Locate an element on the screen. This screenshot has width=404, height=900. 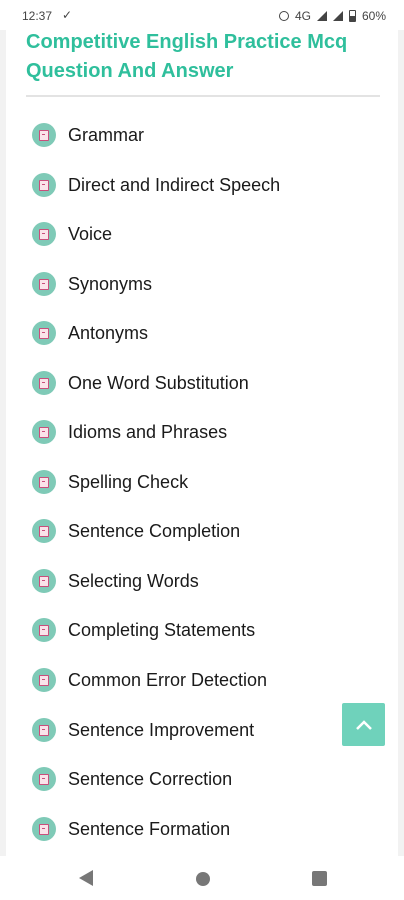
battery-percent: 60% is located at coordinates (373, 16).